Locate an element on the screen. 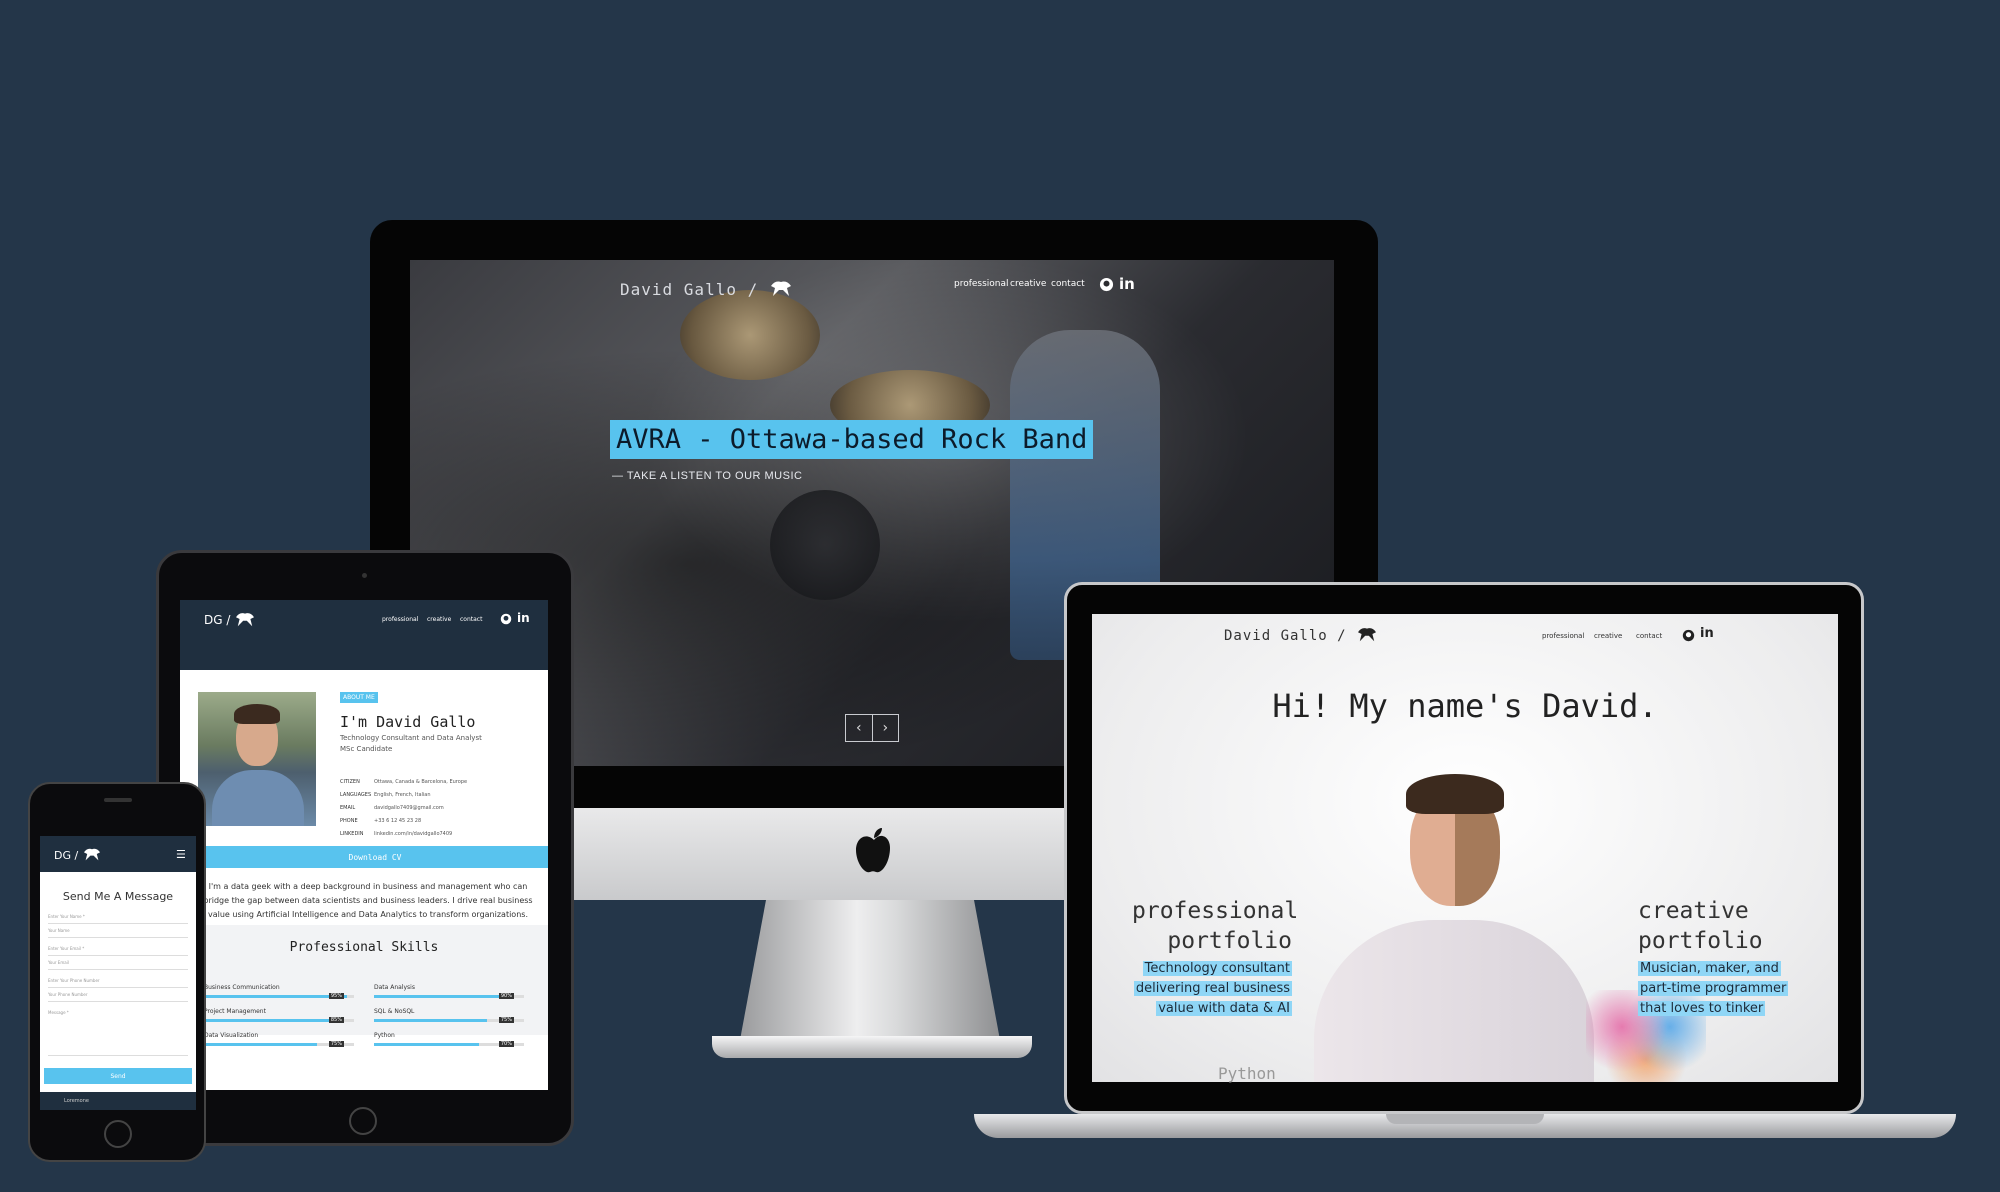 The image size is (2000, 1192). info-row: LANGUAGES English, French, Italian is located at coordinates (385, 795).